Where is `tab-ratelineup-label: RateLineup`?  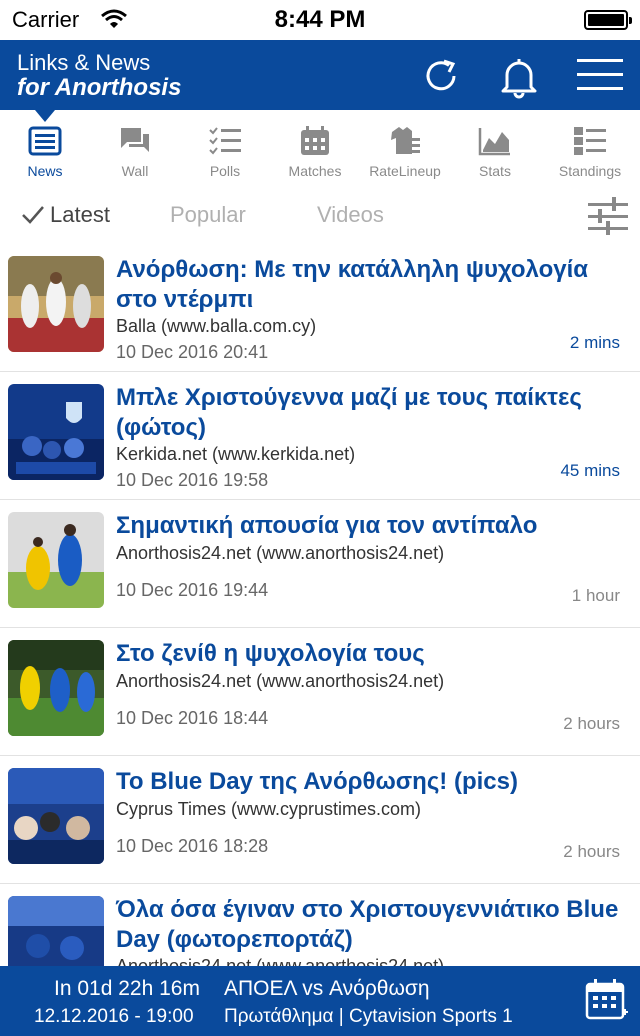 tab-ratelineup-label: RateLineup is located at coordinates (405, 171).